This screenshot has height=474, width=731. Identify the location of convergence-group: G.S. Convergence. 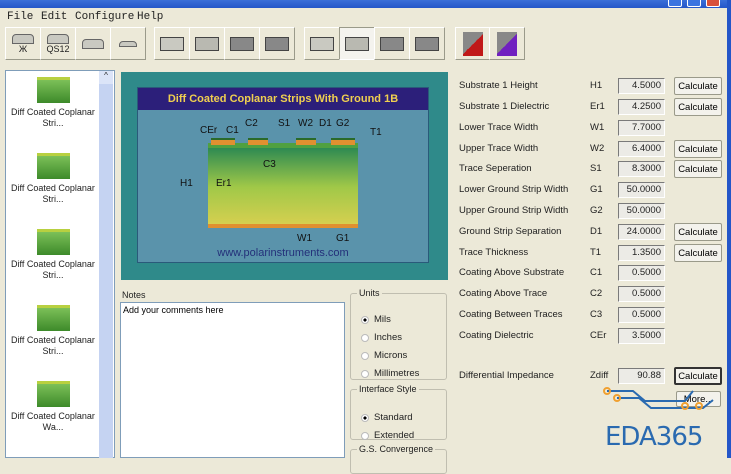
(398, 459).